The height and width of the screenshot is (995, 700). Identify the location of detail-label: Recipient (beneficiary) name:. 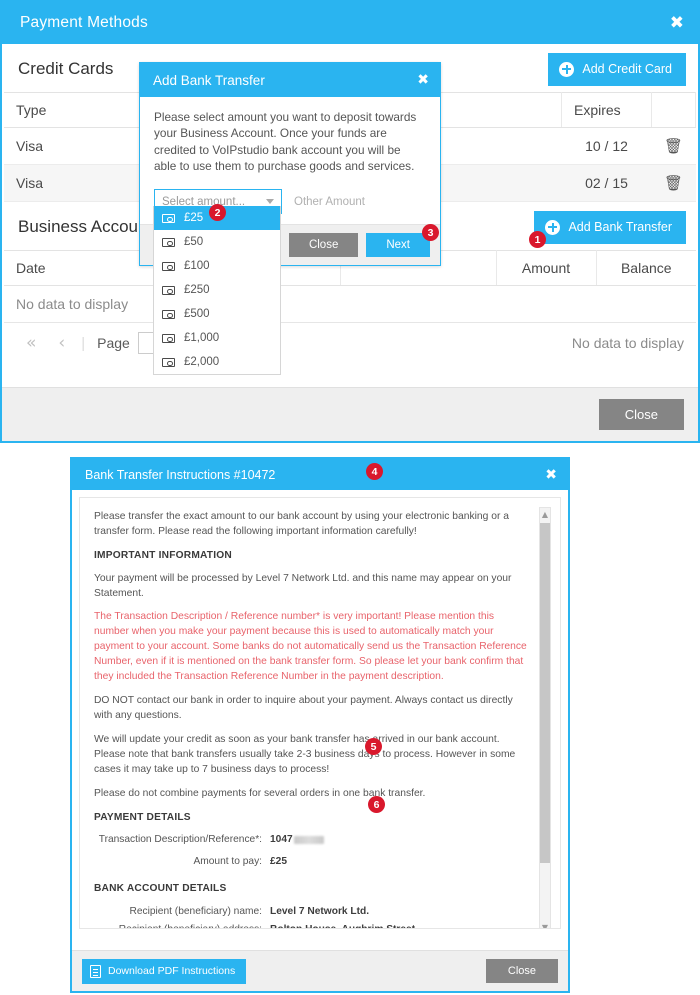
(196, 911).